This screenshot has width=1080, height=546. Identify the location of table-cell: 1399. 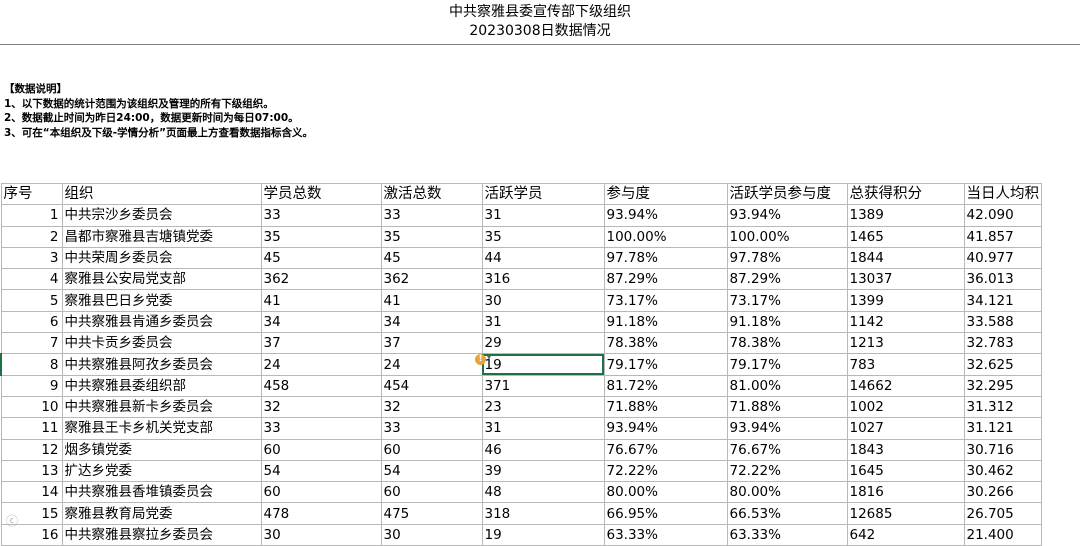
(905, 300).